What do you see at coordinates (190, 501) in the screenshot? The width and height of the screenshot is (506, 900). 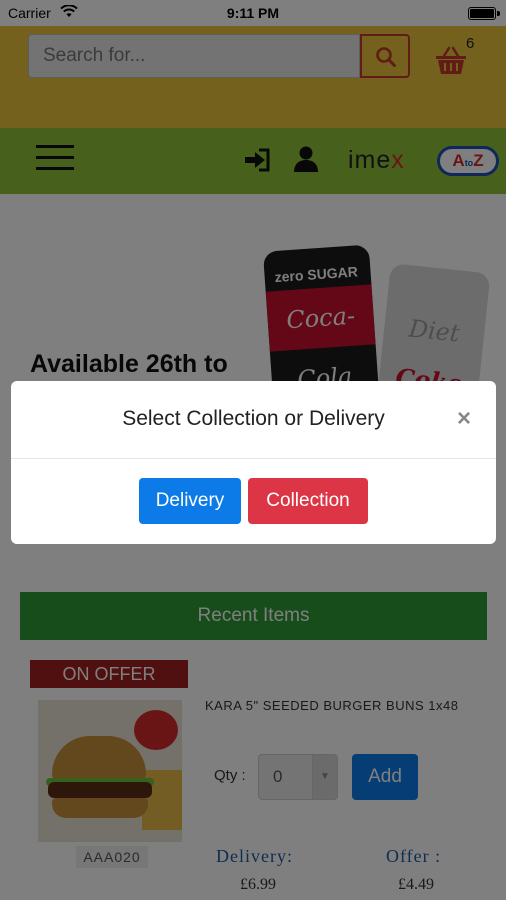 I see `delivery-button: Delivery` at bounding box center [190, 501].